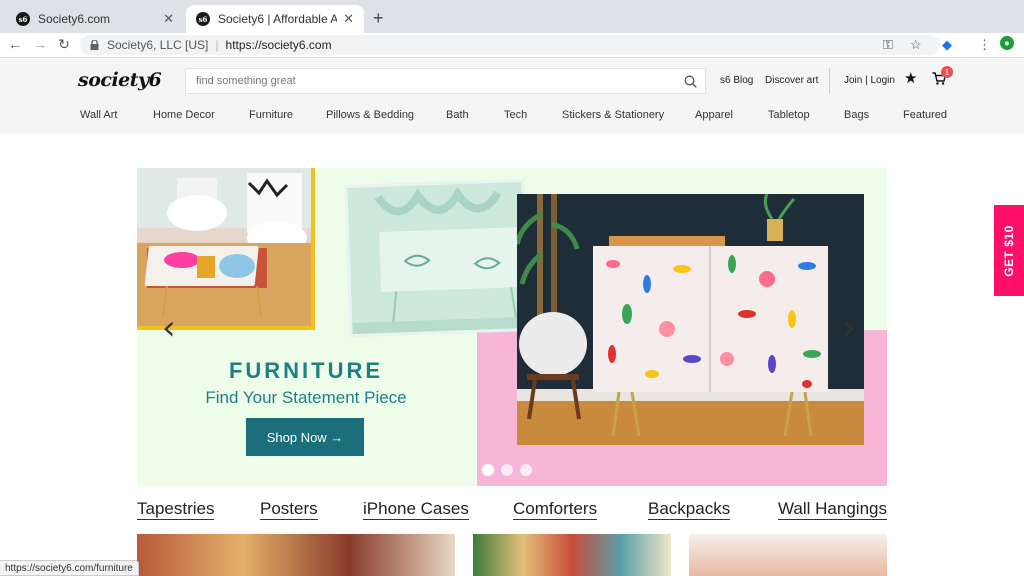 Image resolution: width=1024 pixels, height=576 pixels. I want to click on hero-title: FURNITURE, so click(306, 370).